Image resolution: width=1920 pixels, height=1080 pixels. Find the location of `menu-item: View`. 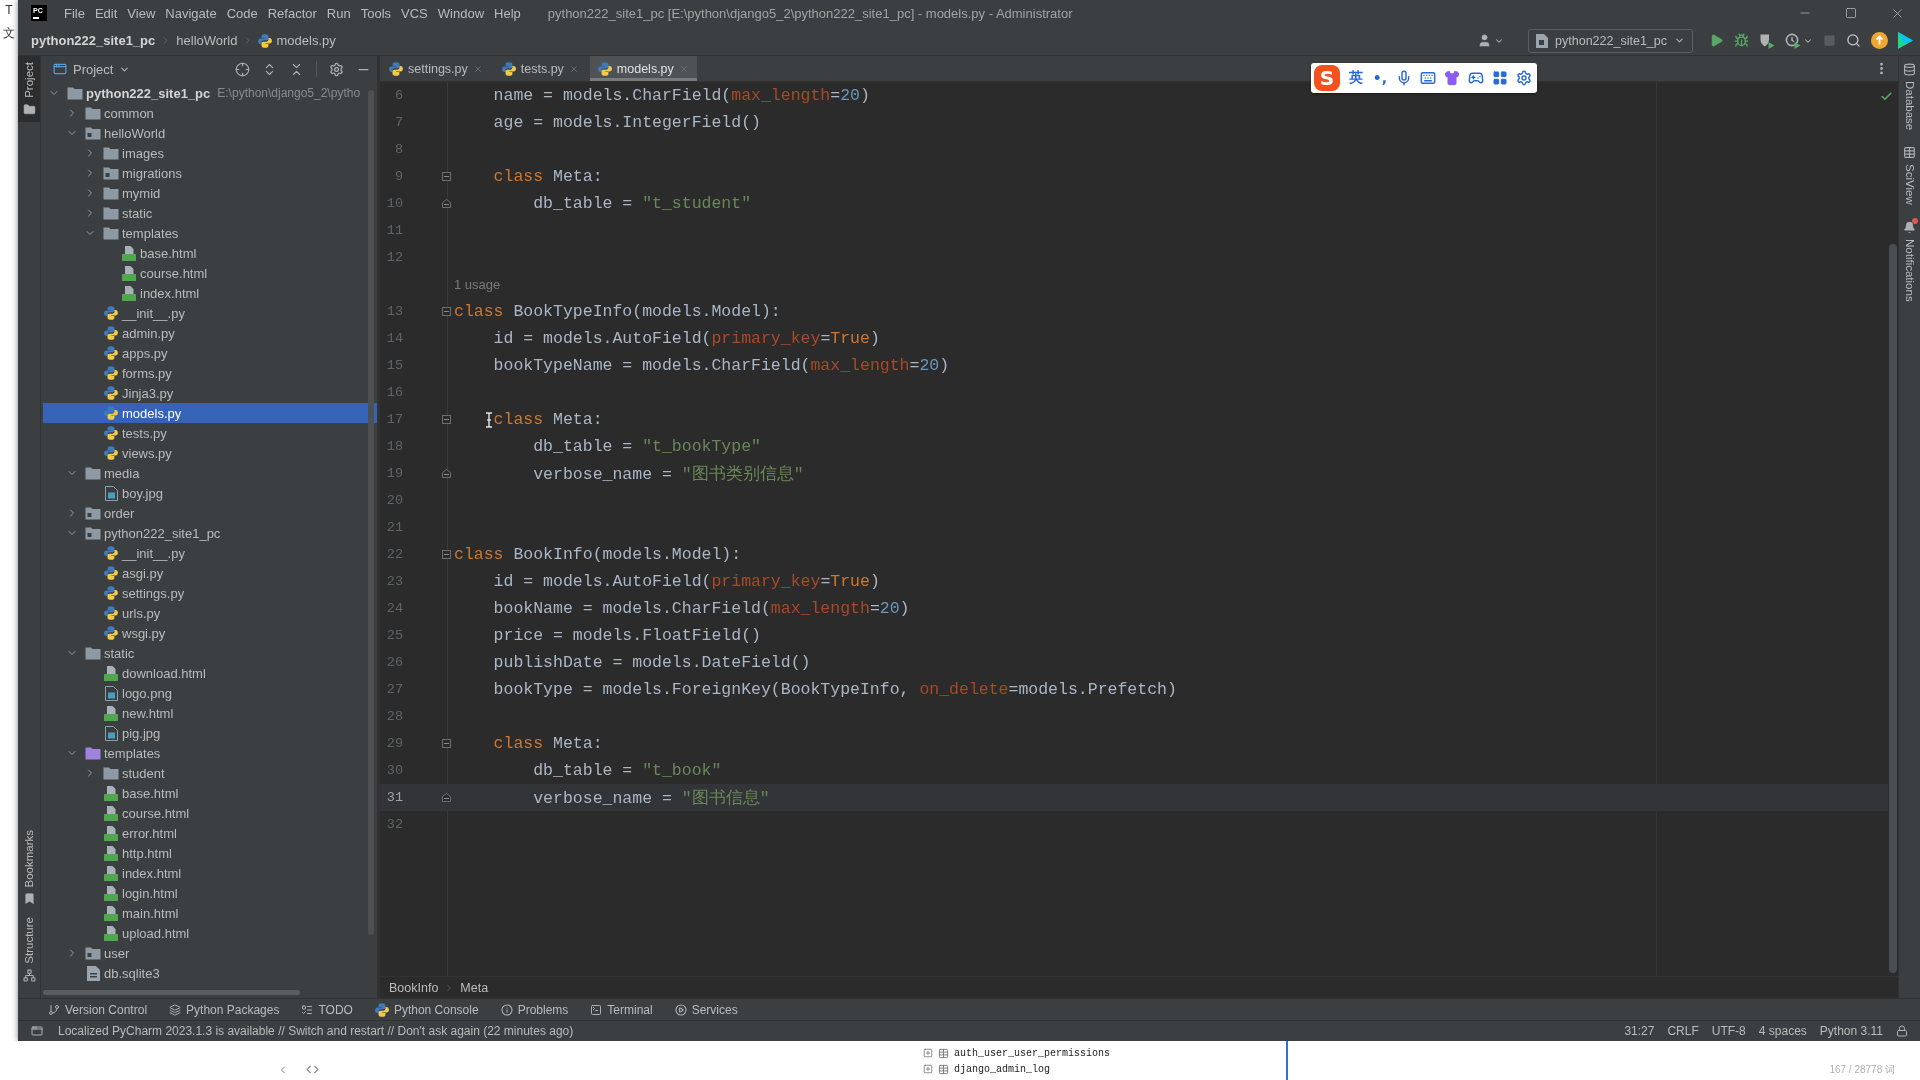

menu-item: View is located at coordinates (141, 13).